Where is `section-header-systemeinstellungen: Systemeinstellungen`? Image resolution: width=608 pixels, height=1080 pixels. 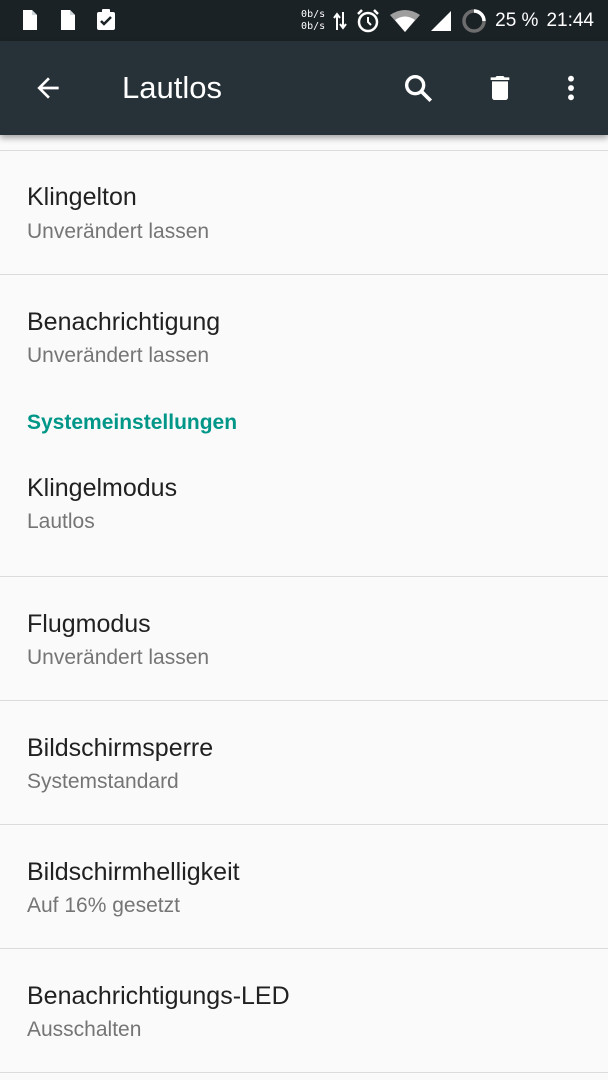 section-header-systemeinstellungen: Systemeinstellungen is located at coordinates (304, 426).